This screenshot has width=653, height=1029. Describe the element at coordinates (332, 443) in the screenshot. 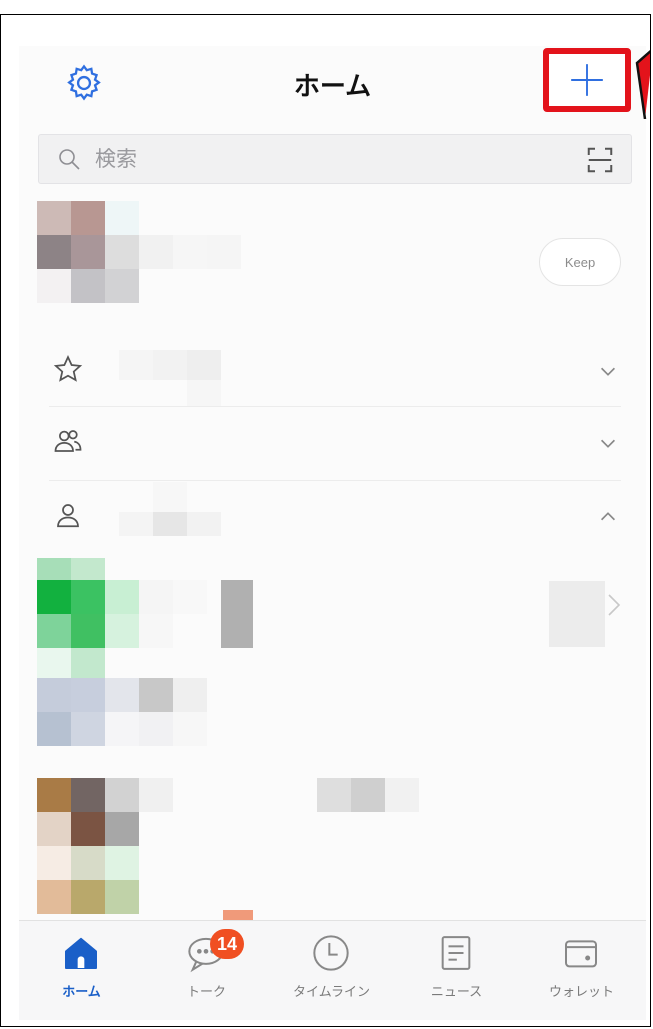

I see `groups-row` at that location.